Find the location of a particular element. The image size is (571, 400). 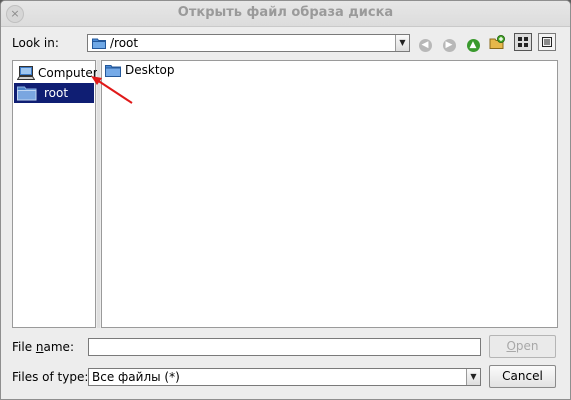

up-arrow-icon: ▲ is located at coordinates (473, 45).